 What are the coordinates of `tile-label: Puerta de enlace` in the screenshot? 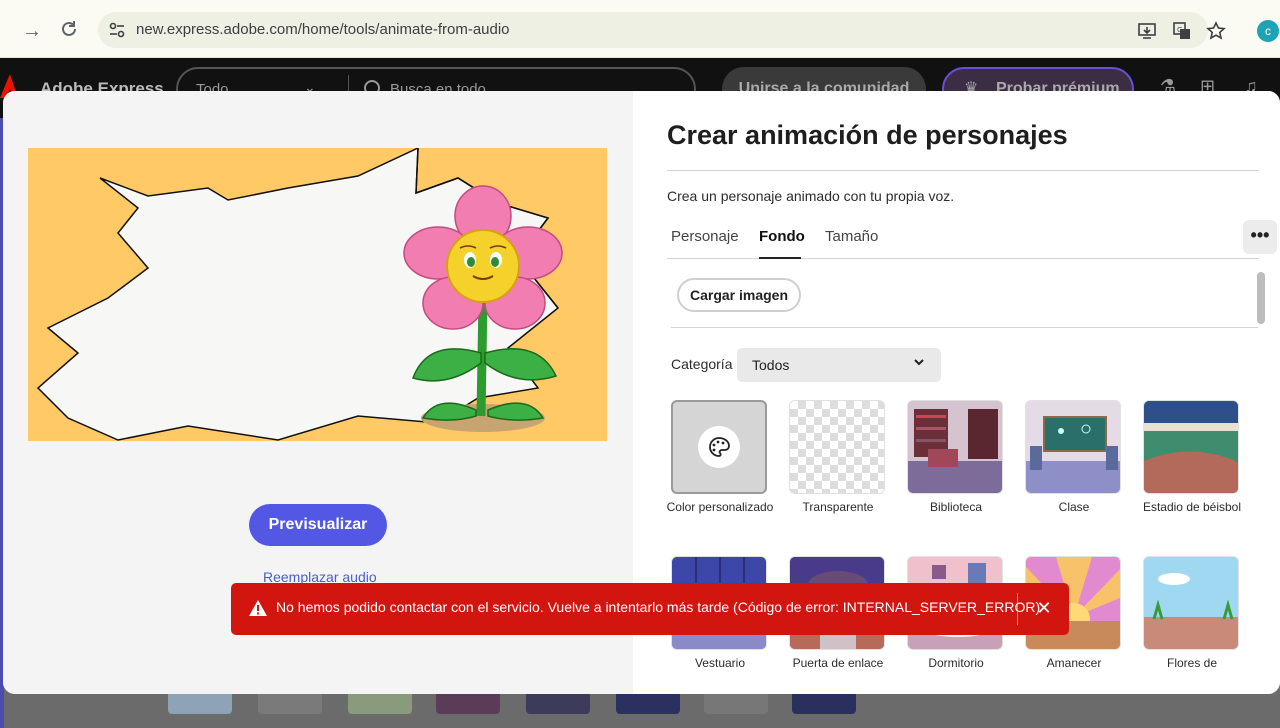 It's located at (838, 663).